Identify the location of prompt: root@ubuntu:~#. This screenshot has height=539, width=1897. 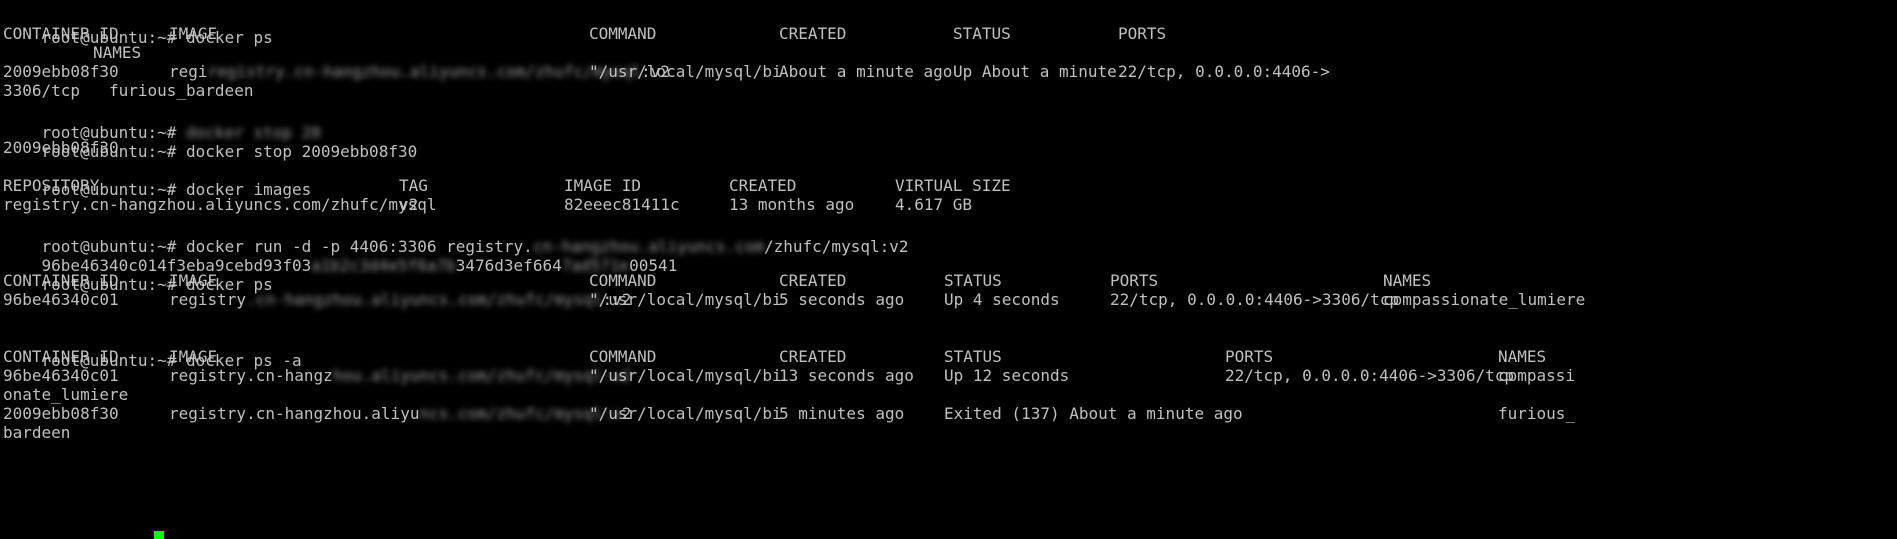
(109, 474).